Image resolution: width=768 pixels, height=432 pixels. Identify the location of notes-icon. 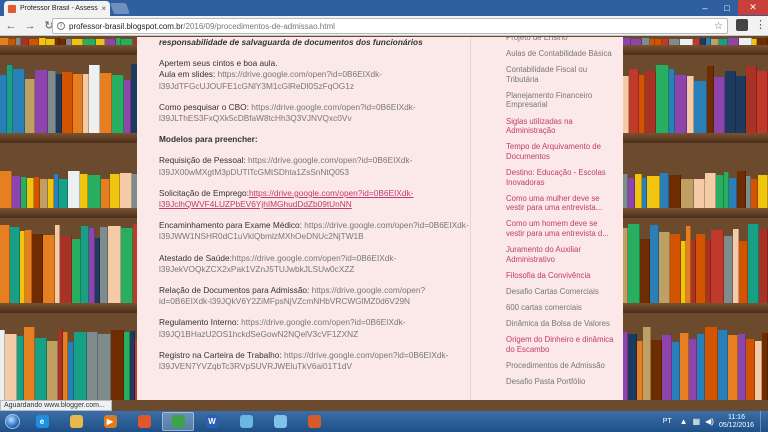
(246, 421).